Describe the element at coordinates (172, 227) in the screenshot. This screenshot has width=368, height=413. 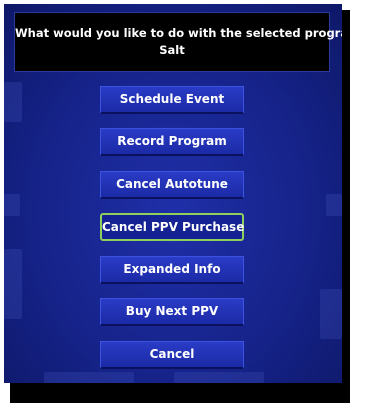
I see `cancel-ppv-purchase-button: Cancel PPV Purchase` at that location.